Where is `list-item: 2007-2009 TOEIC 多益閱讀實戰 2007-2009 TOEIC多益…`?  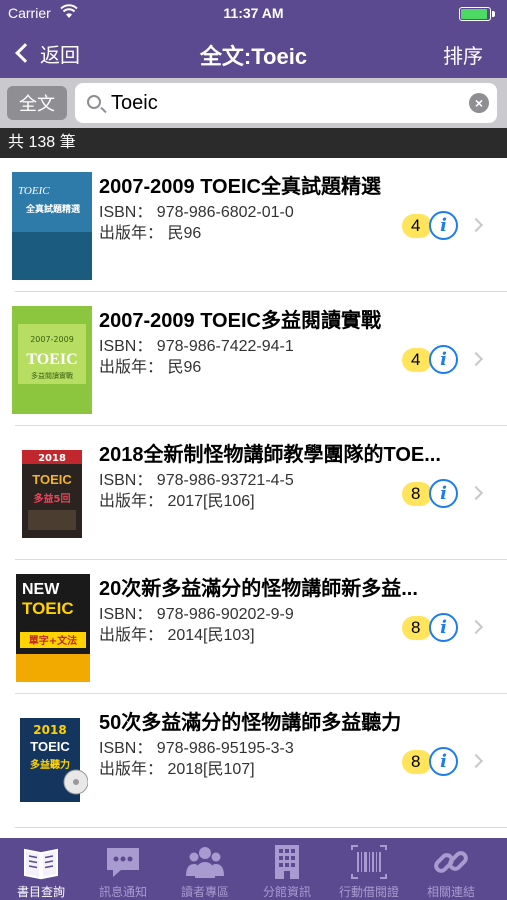 list-item: 2007-2009 TOEIC 多益閱讀實戰 2007-2009 TOEIC多益… is located at coordinates (253, 359).